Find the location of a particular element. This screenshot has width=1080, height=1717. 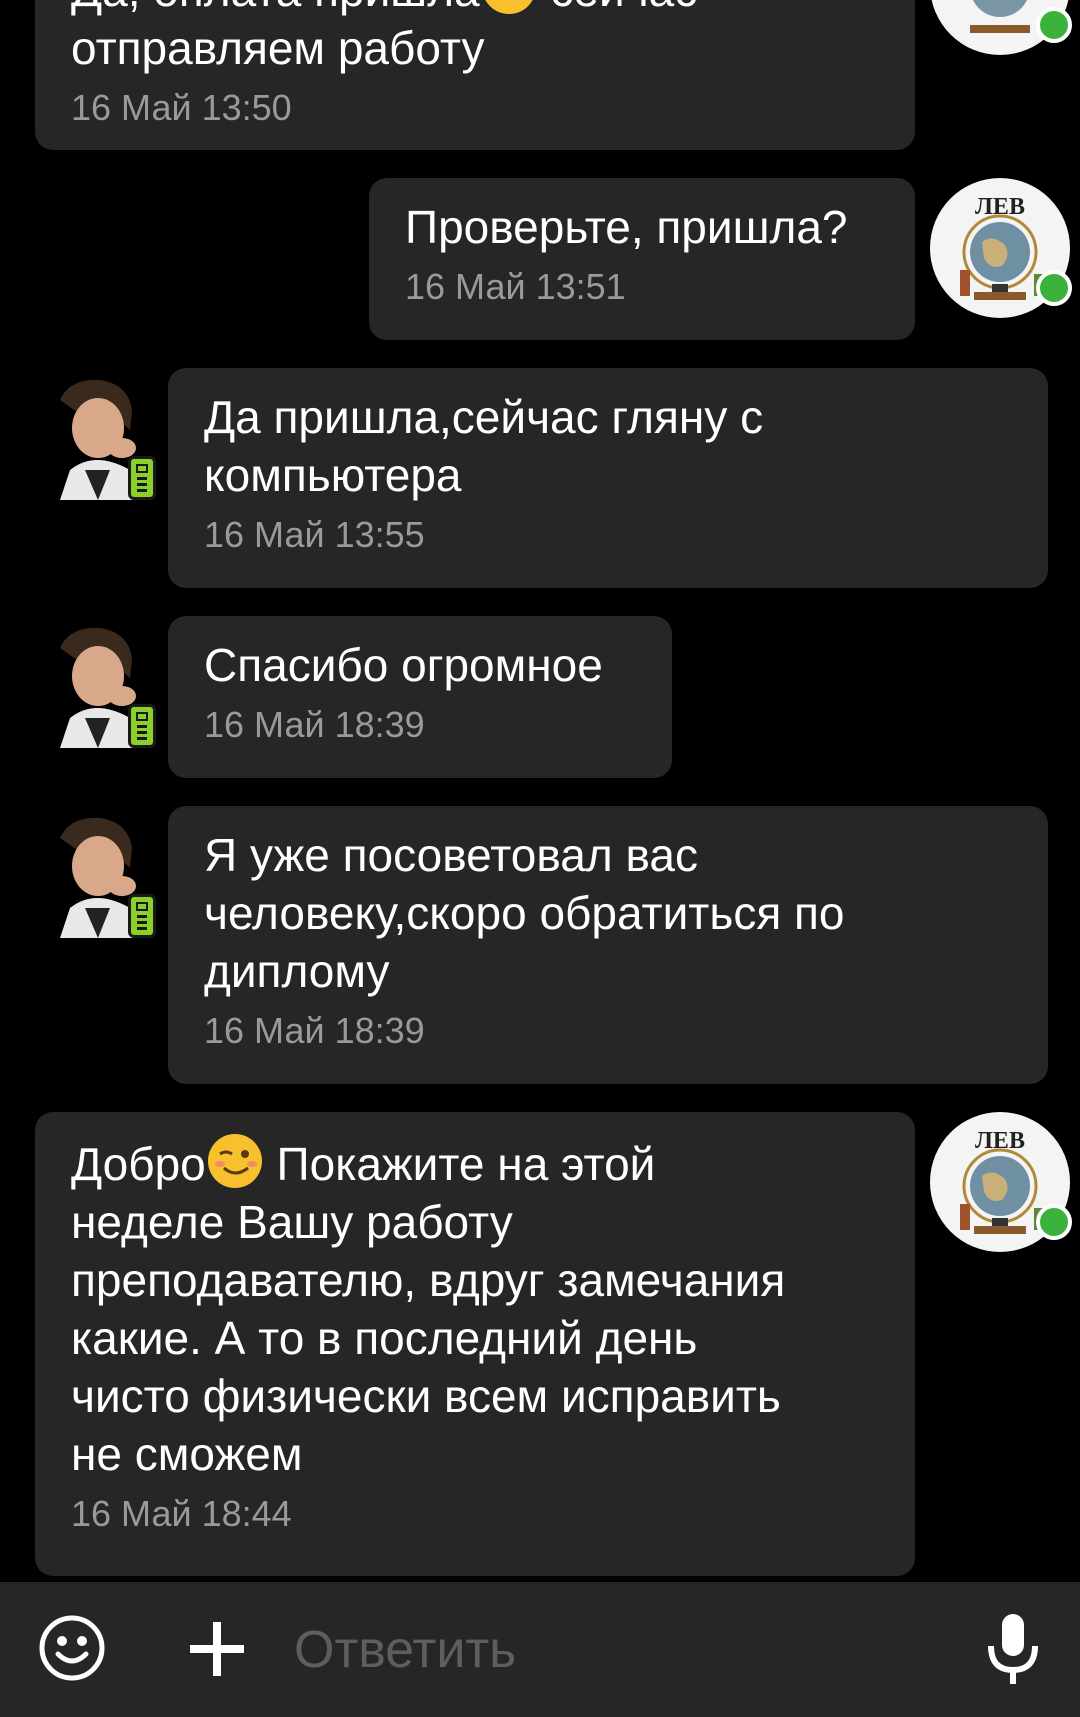

message-bubble: Спасибо огромное 16 Май 18:39 is located at coordinates (420, 697).